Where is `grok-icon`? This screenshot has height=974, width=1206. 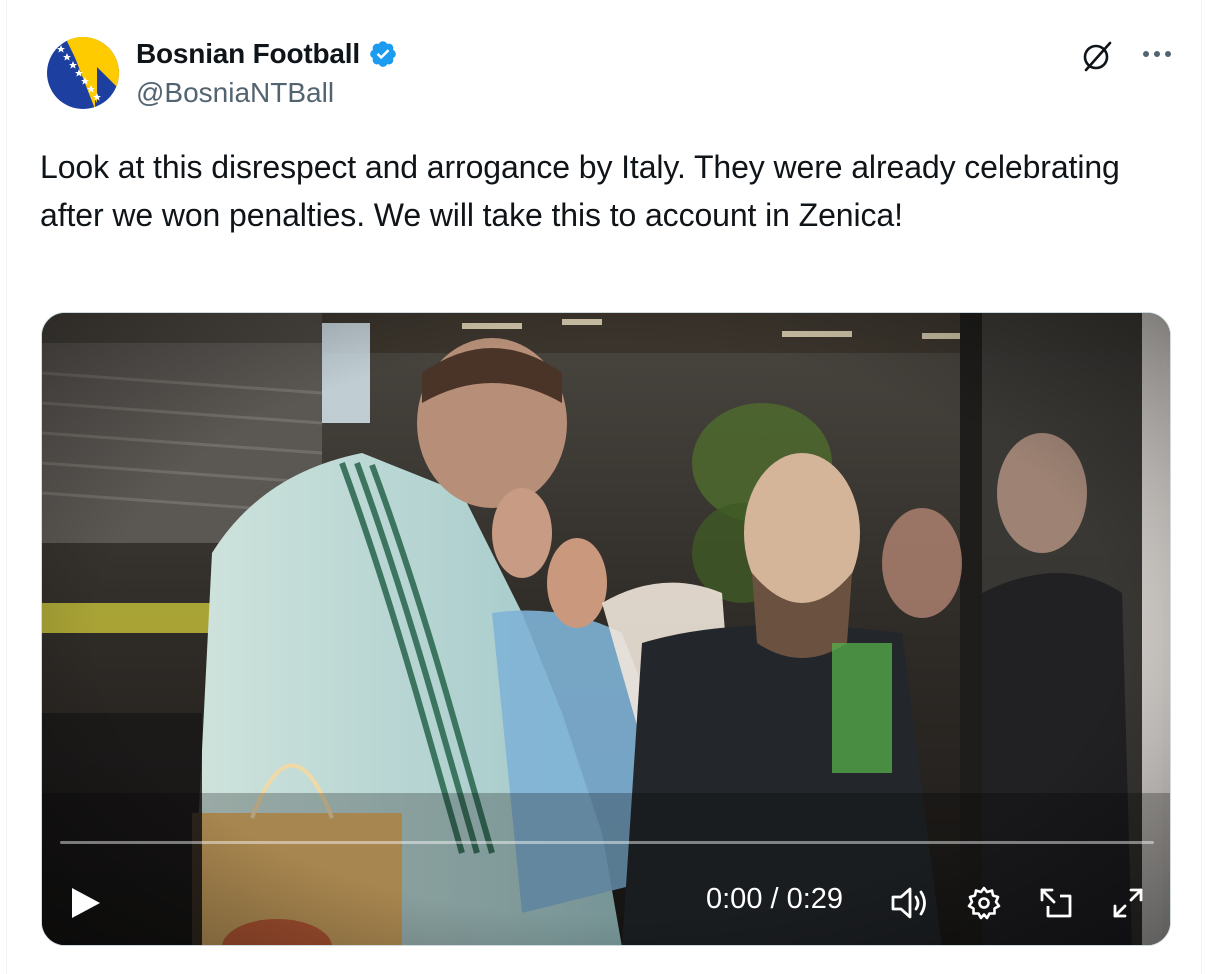 grok-icon is located at coordinates (1097, 56).